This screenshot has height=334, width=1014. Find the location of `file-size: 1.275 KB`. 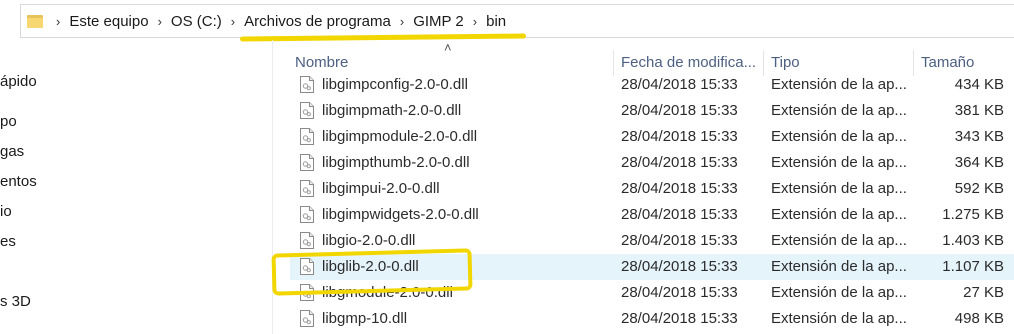

file-size: 1.275 KB is located at coordinates (973, 214).